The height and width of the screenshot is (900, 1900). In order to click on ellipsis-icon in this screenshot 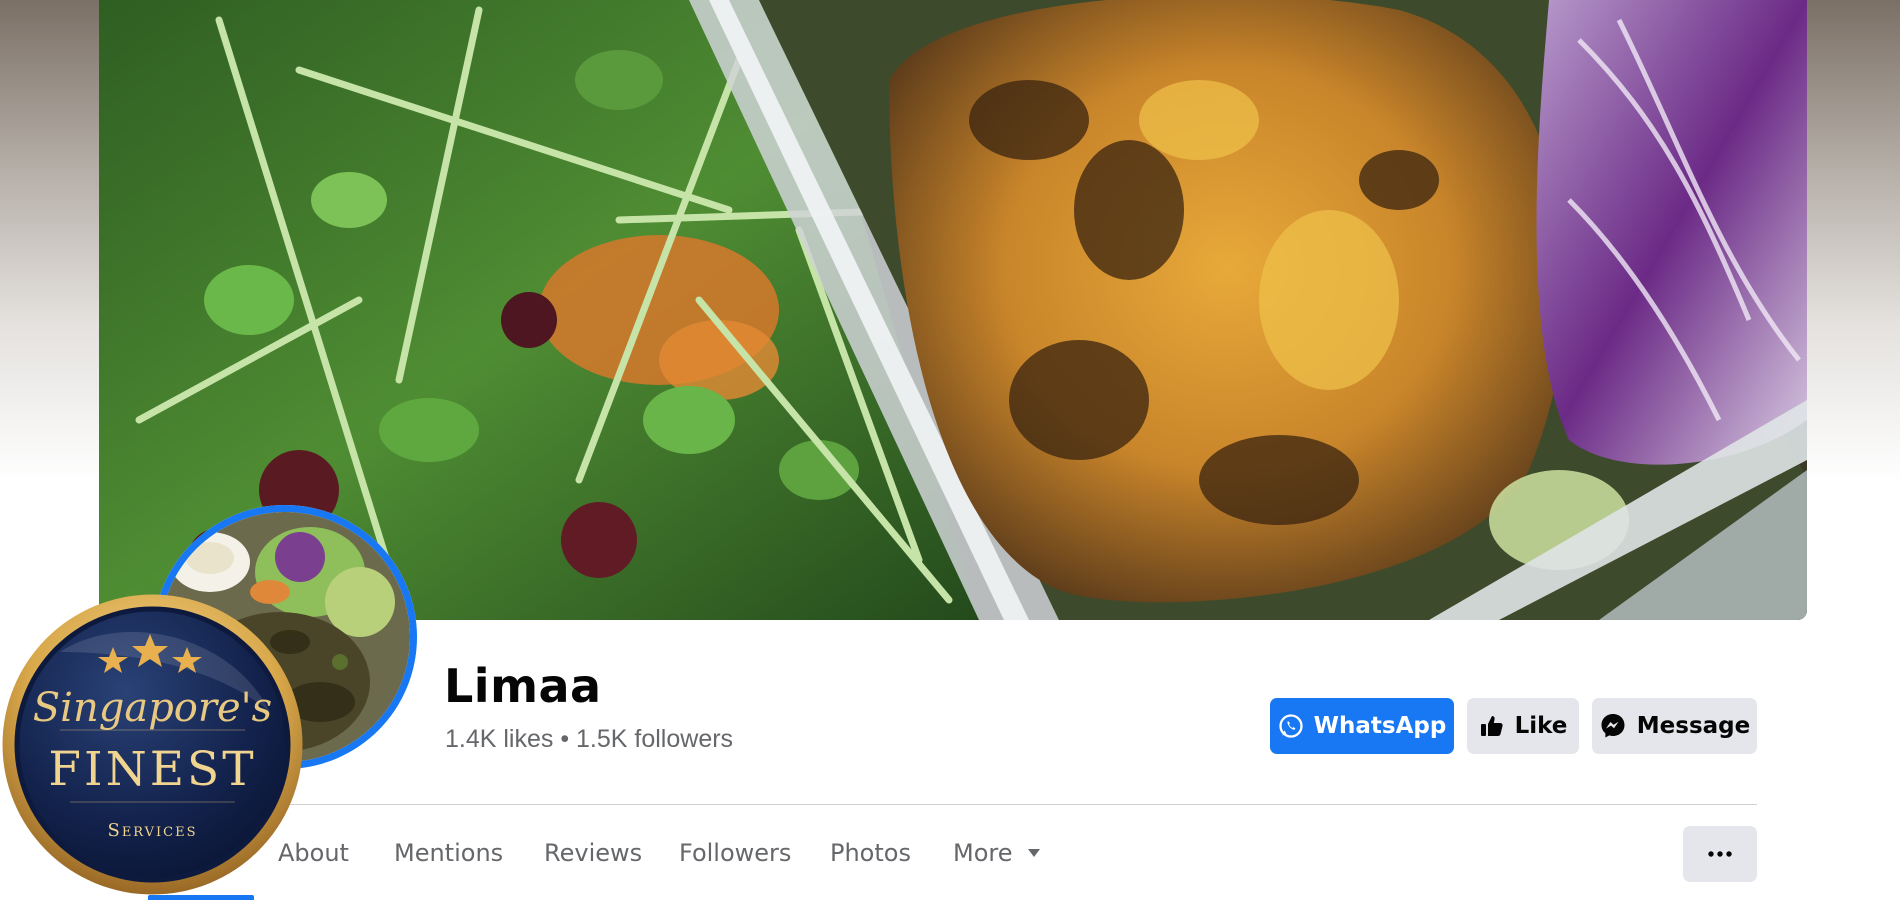, I will do `click(1720, 854)`.